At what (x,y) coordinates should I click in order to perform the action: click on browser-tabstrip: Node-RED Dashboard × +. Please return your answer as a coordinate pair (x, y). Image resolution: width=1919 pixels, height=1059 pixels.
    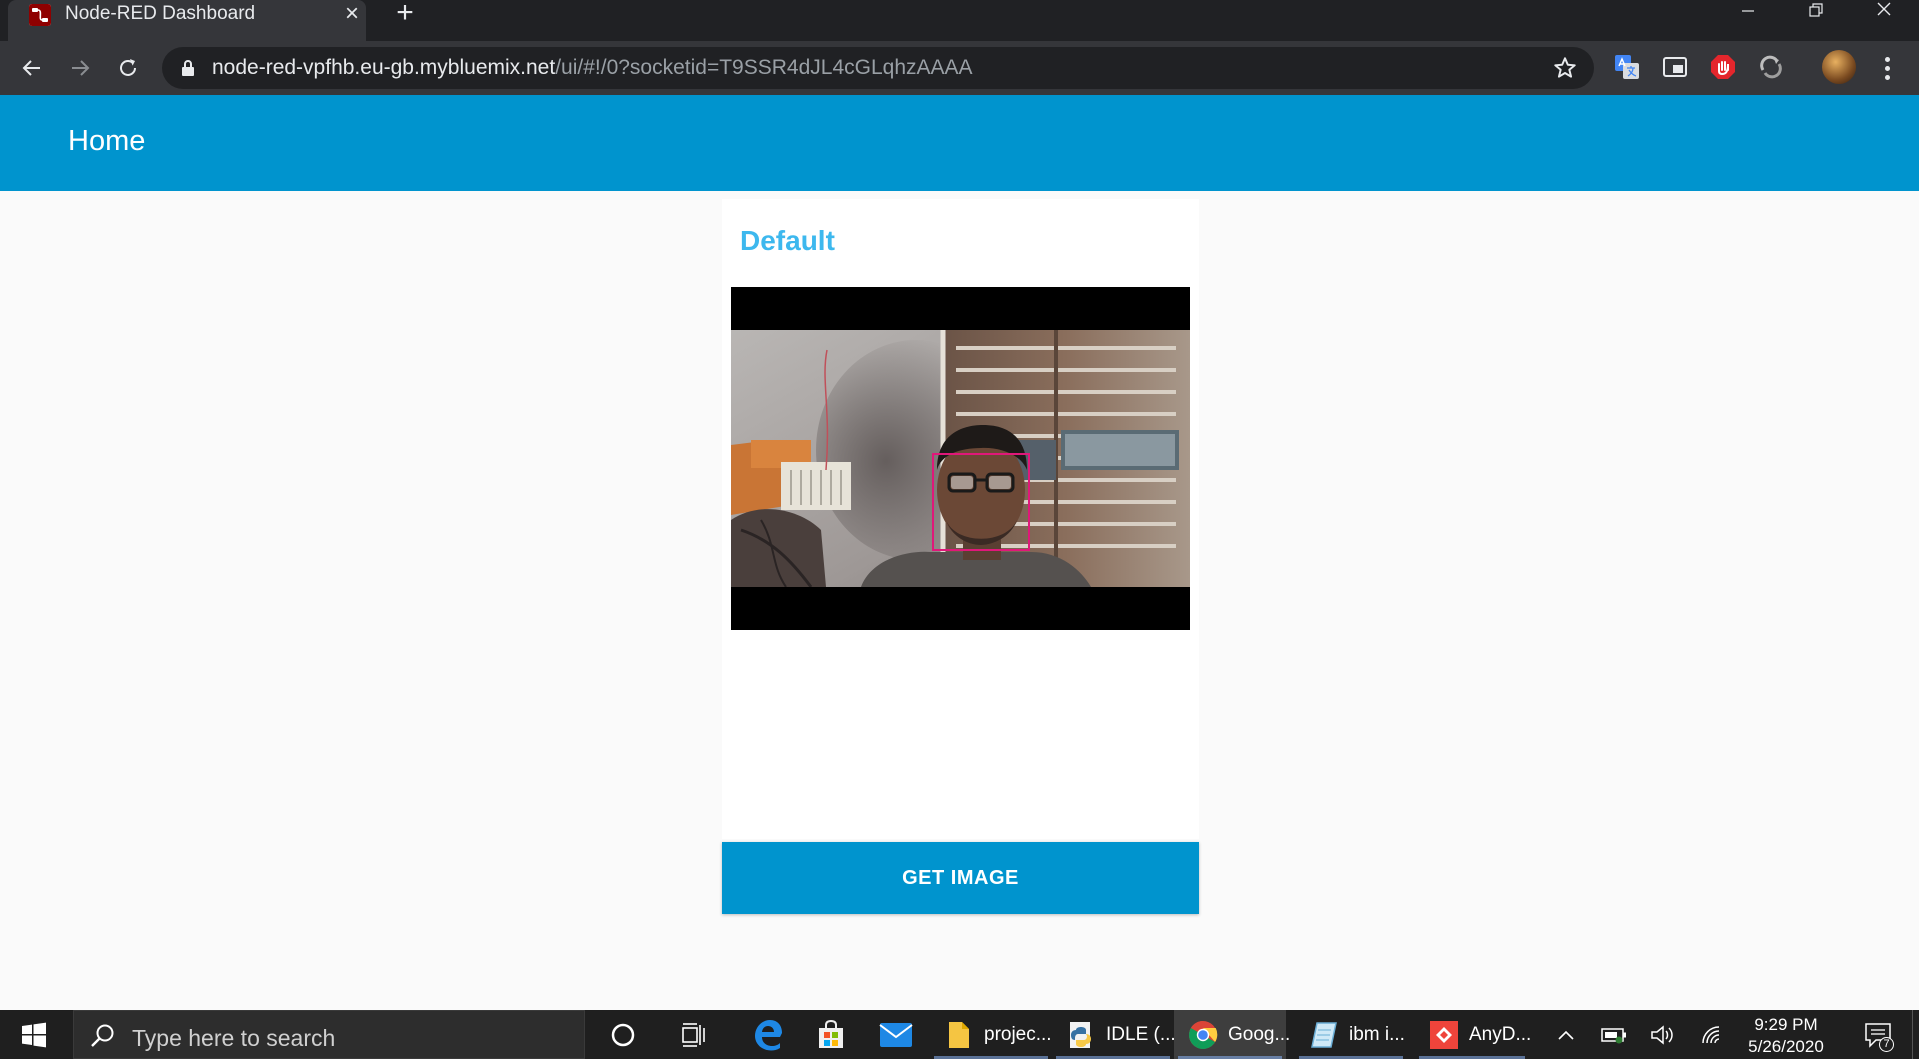
    Looking at the image, I should click on (959, 20).